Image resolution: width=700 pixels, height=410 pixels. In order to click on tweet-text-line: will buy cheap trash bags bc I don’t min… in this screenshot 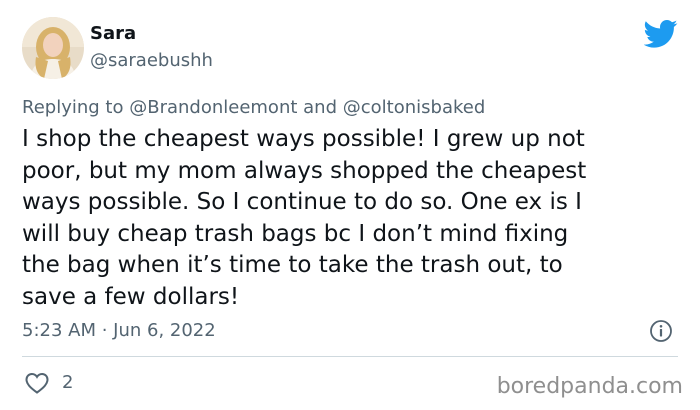, I will do `click(295, 233)`.